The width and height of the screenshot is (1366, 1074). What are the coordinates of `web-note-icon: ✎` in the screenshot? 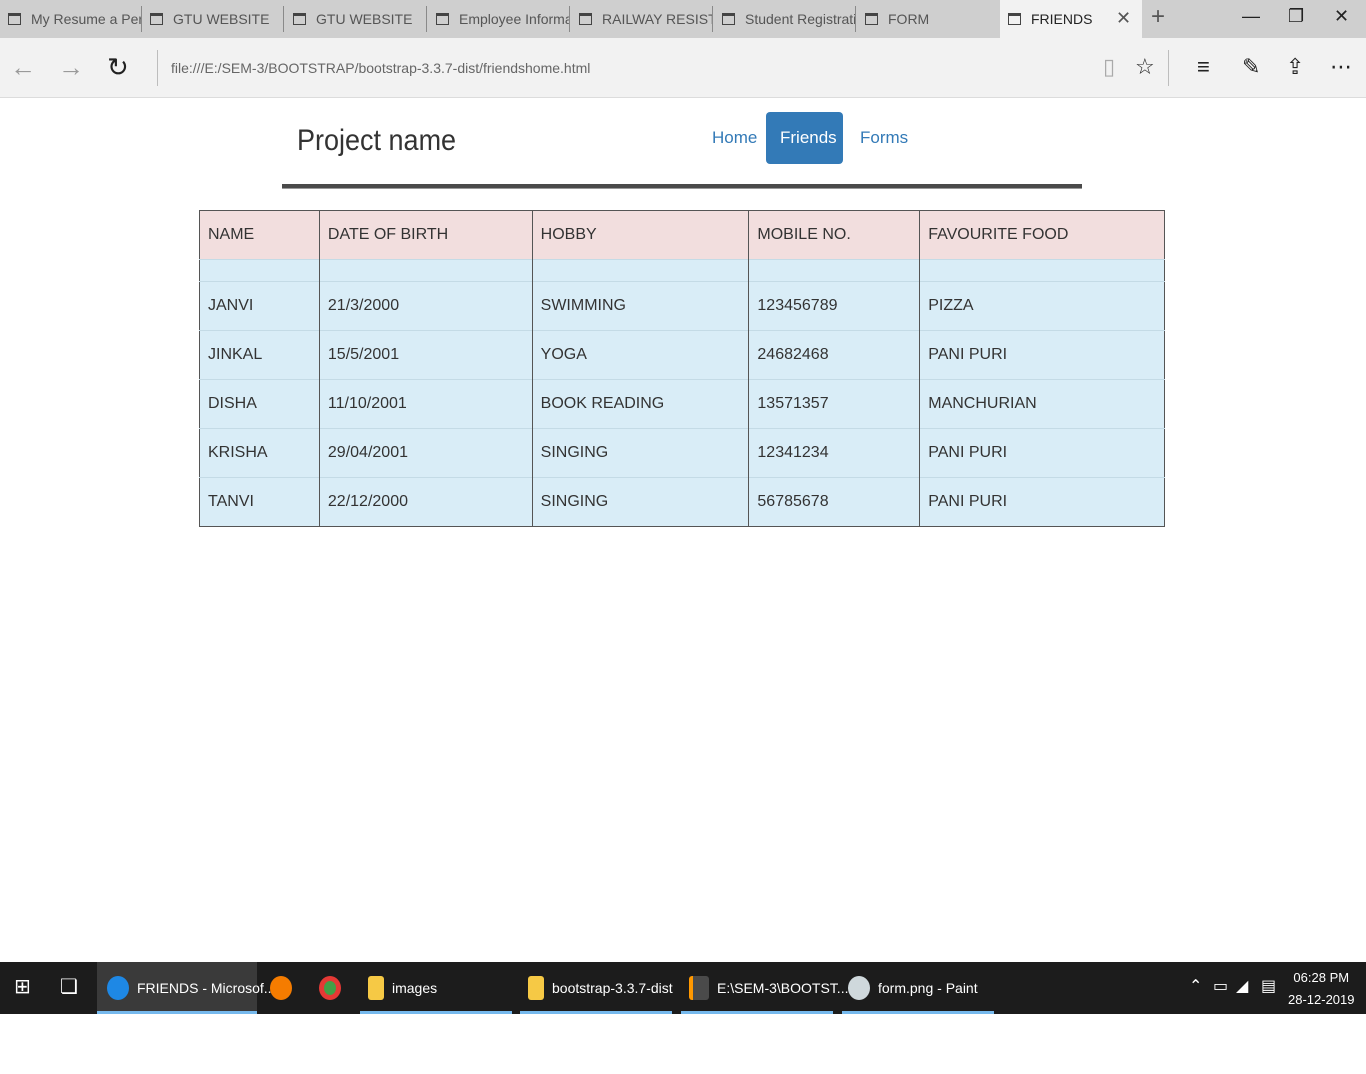 It's located at (1251, 67).